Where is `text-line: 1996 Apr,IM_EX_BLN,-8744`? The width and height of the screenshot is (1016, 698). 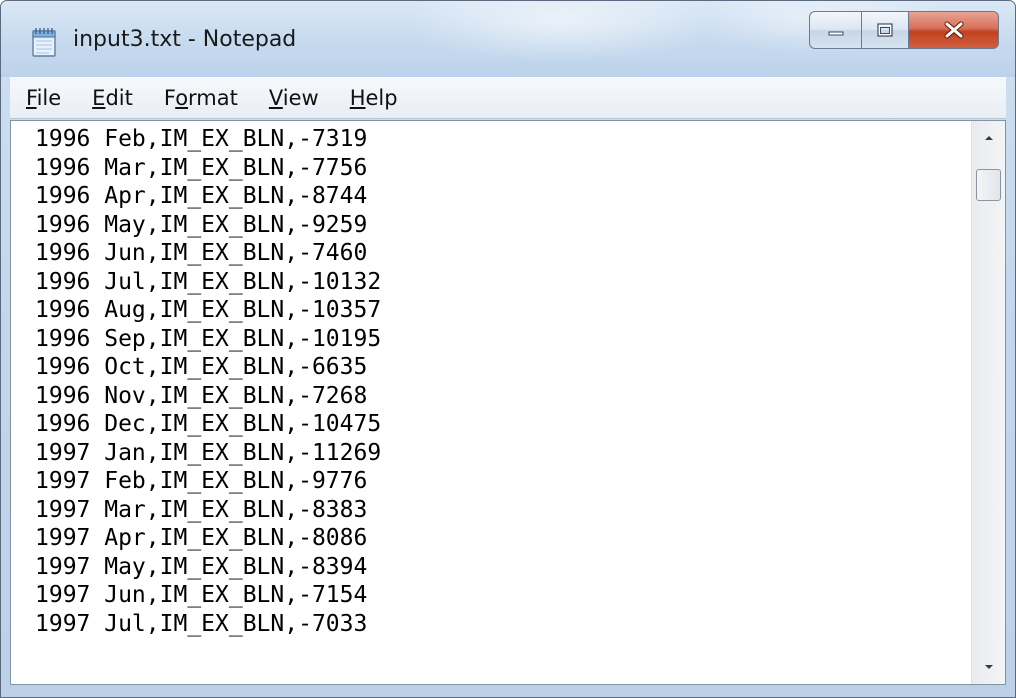
text-line: 1996 Apr,IM_EX_BLN,-8744 is located at coordinates (201, 196).